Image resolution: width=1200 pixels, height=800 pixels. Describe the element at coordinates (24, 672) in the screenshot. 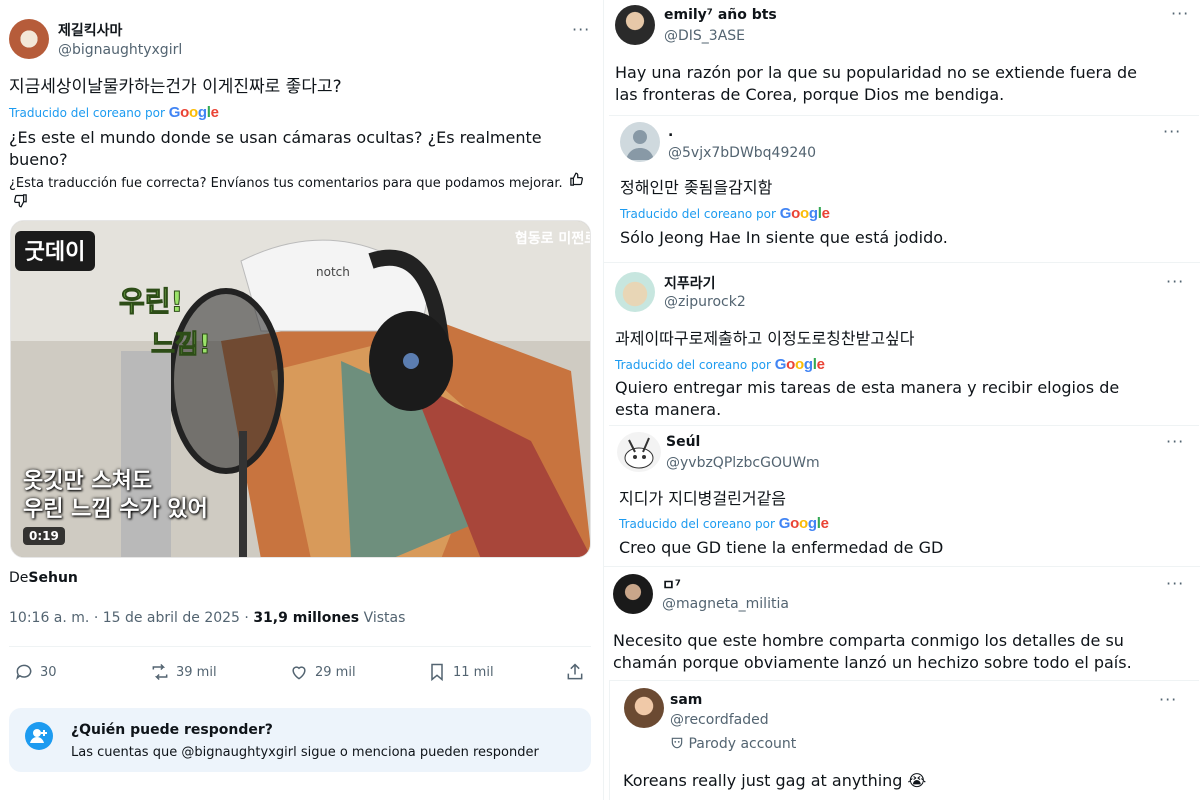

I see `reply-icon` at that location.